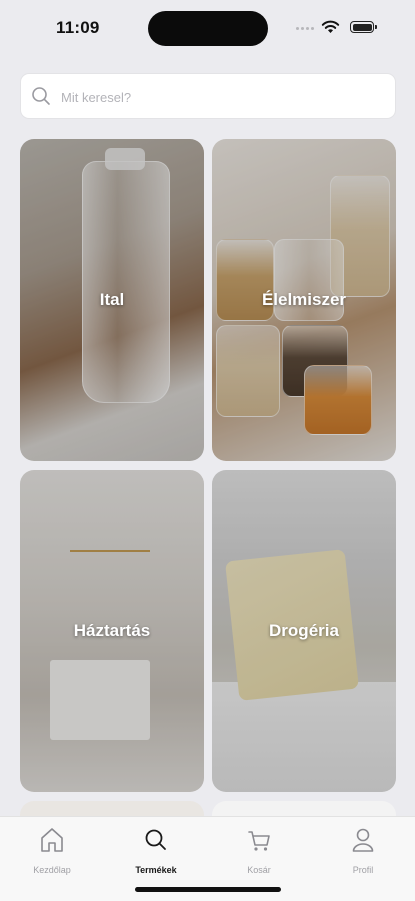 This screenshot has height=901, width=415. I want to click on status-bar: 11:09, so click(207, 29).